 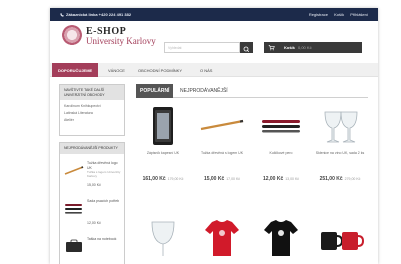 I want to click on bestsellers-heading: Nejprodávanější produkty, so click(x=92, y=148).